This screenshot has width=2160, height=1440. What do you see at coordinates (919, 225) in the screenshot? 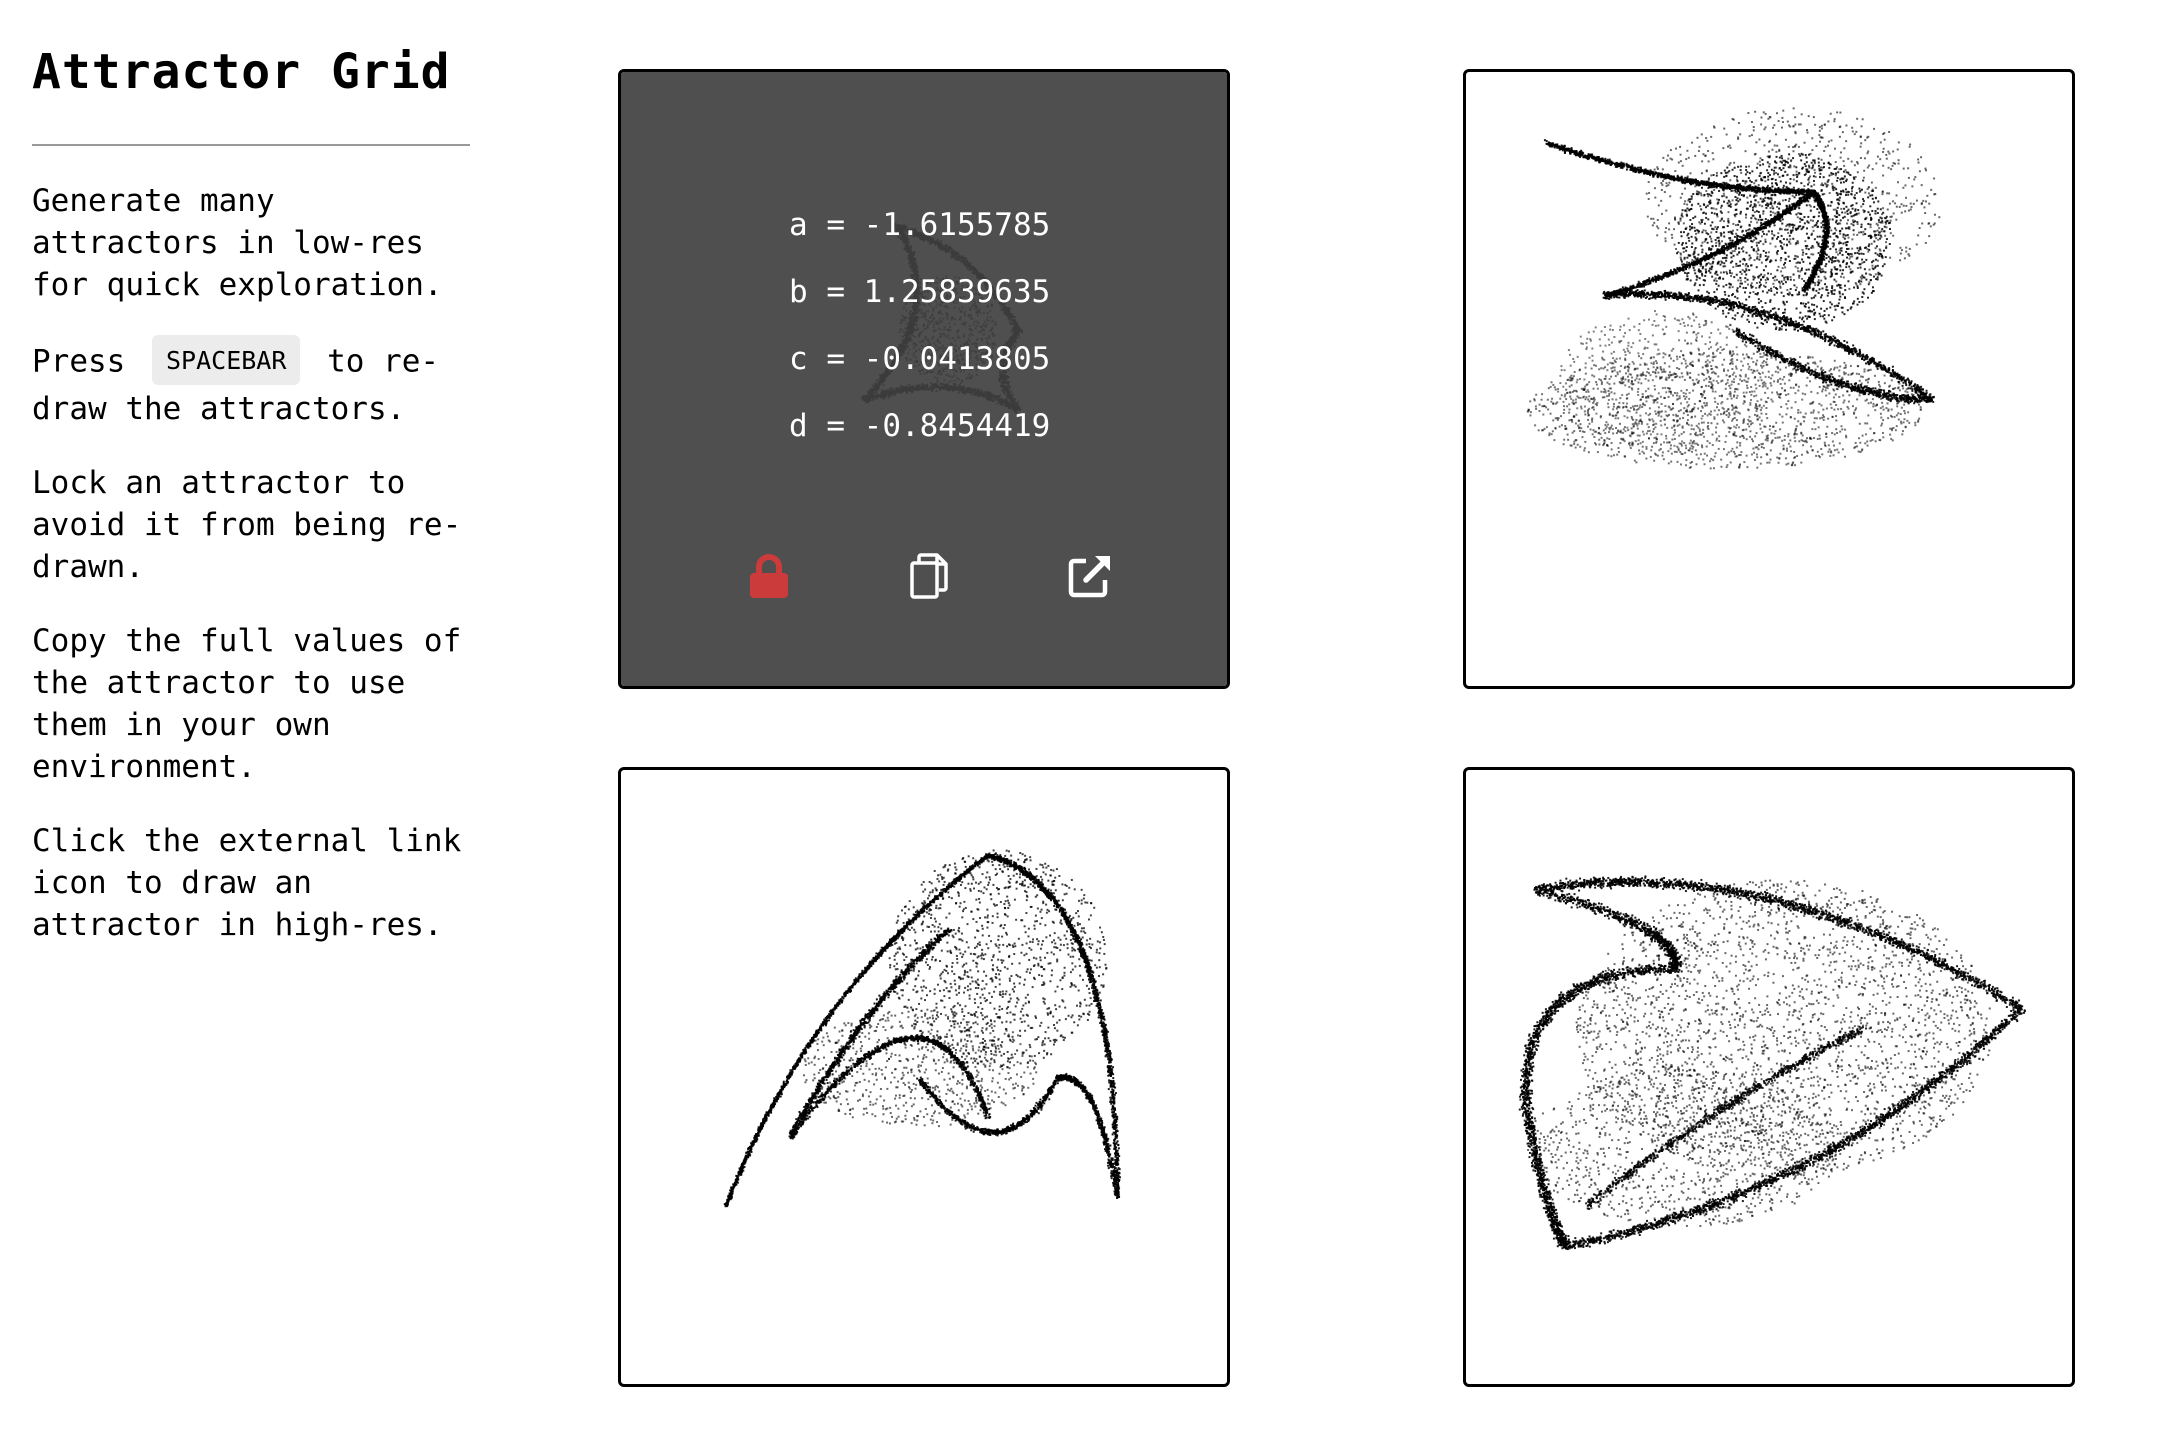
I see `param-a: a = -1.6155785` at bounding box center [919, 225].